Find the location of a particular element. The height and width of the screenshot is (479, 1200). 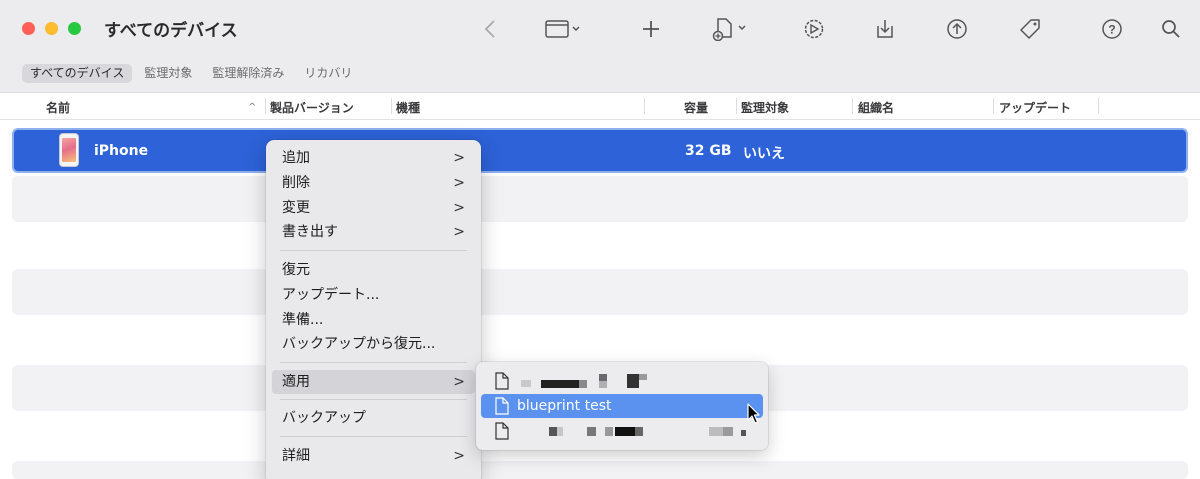

menu-item-backup: バックアップ is located at coordinates (373, 418).